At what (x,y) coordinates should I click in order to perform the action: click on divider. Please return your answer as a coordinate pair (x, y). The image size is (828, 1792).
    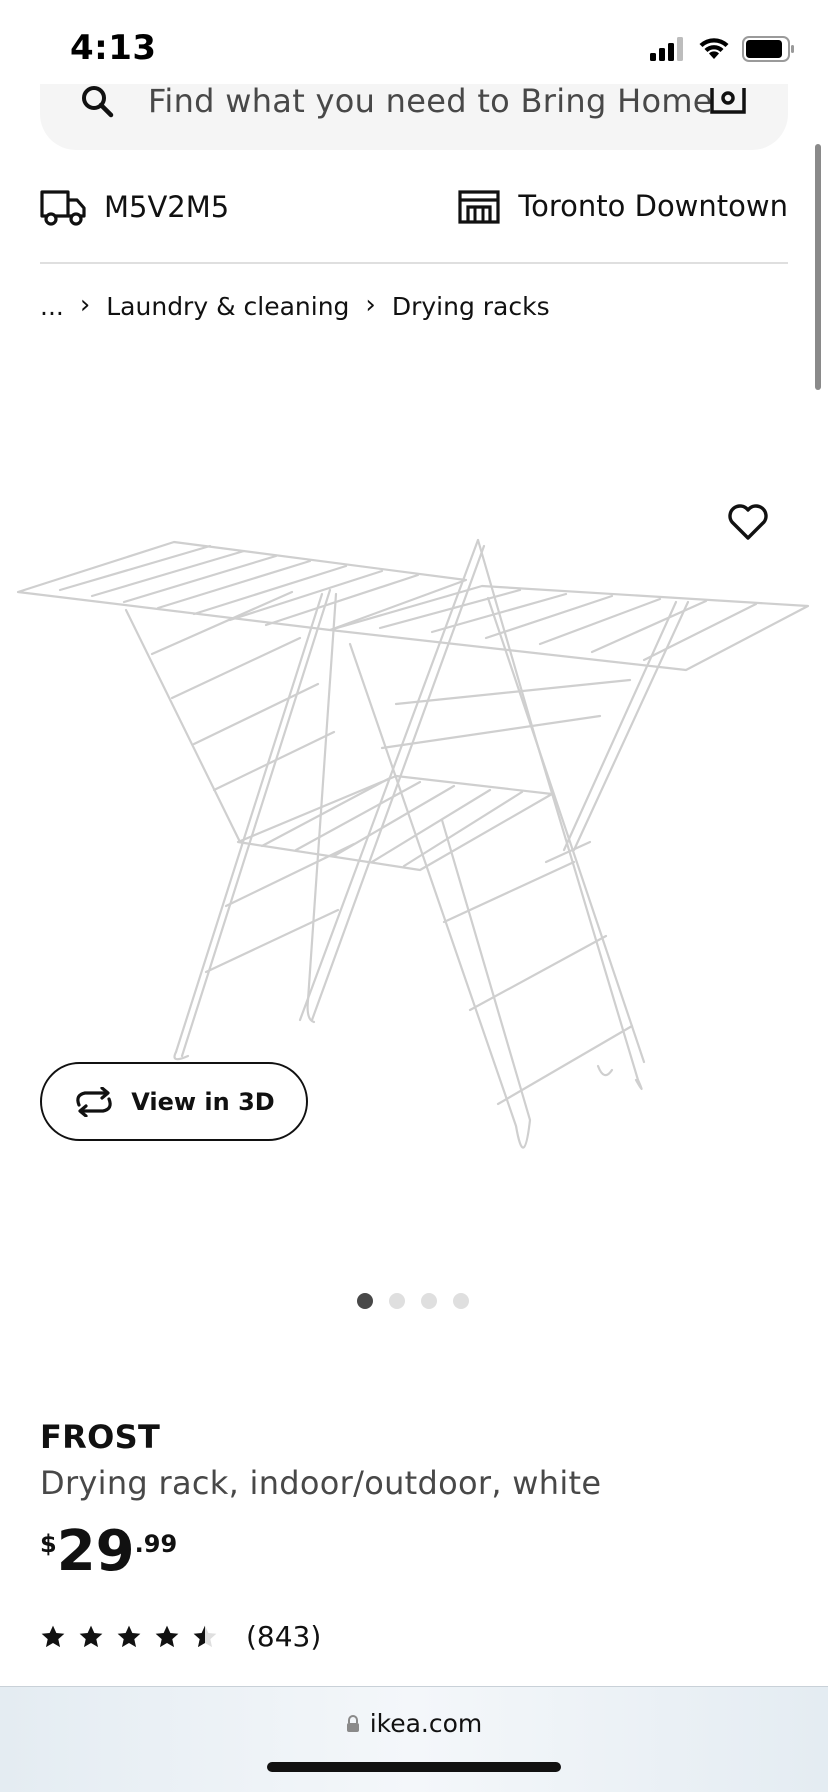
    Looking at the image, I should click on (414, 263).